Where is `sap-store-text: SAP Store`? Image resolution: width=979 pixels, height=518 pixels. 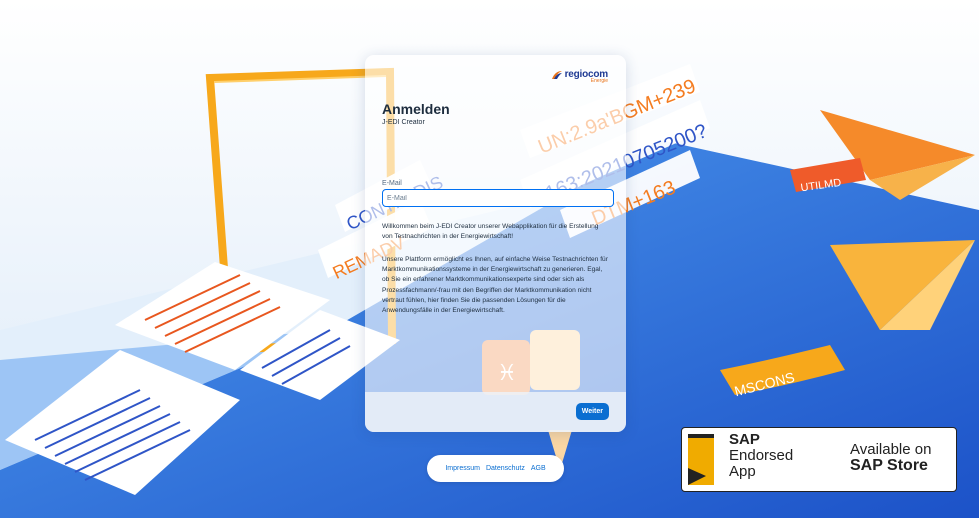
sap-store-text: SAP Store is located at coordinates (889, 465).